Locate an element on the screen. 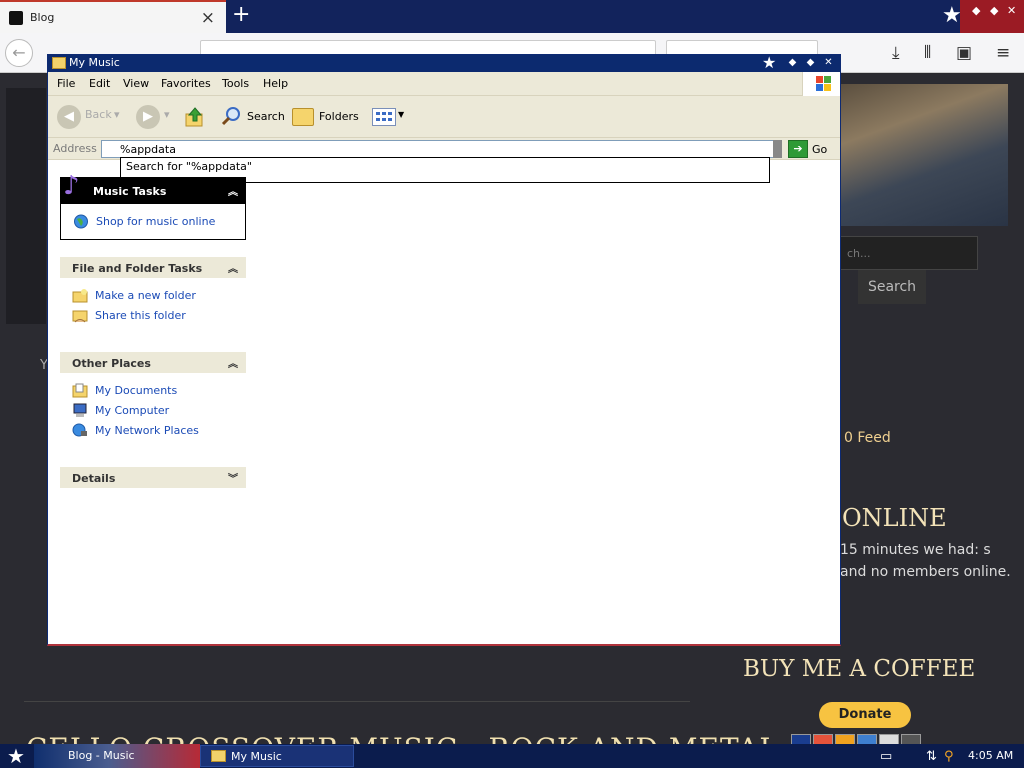 The width and height of the screenshot is (1024, 768). toolbar: ◀ Back ▾ ▶ ▾ Search Folders ▼ is located at coordinates (444, 117).